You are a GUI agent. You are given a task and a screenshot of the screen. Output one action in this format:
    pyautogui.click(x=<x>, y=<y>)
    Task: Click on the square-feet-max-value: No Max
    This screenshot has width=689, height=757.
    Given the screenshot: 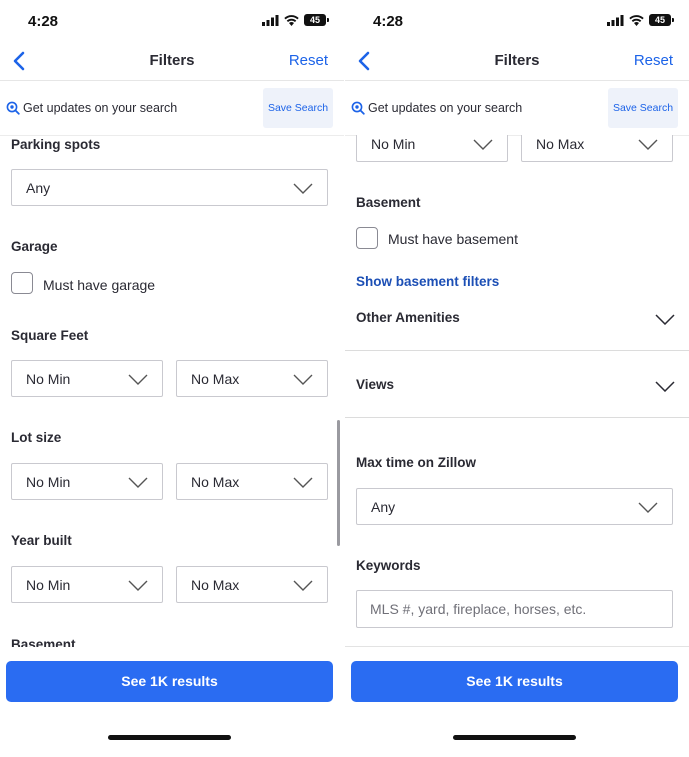 What is the action you would take?
    pyautogui.click(x=215, y=379)
    